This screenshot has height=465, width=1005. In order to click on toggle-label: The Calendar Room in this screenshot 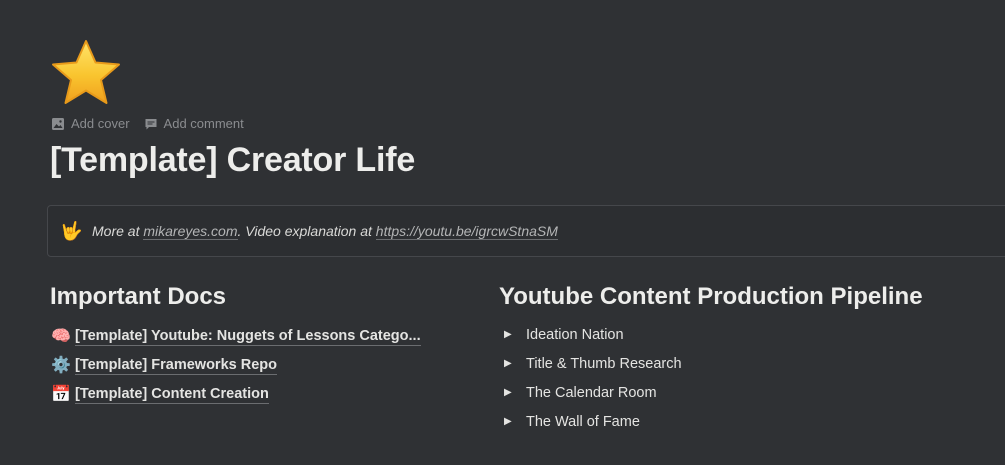, I will do `click(591, 392)`.